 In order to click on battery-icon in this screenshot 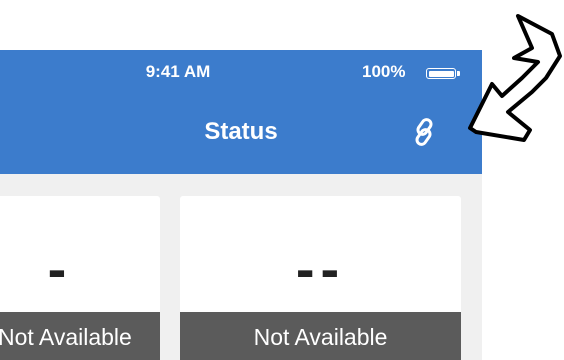, I will do `click(441, 73)`.